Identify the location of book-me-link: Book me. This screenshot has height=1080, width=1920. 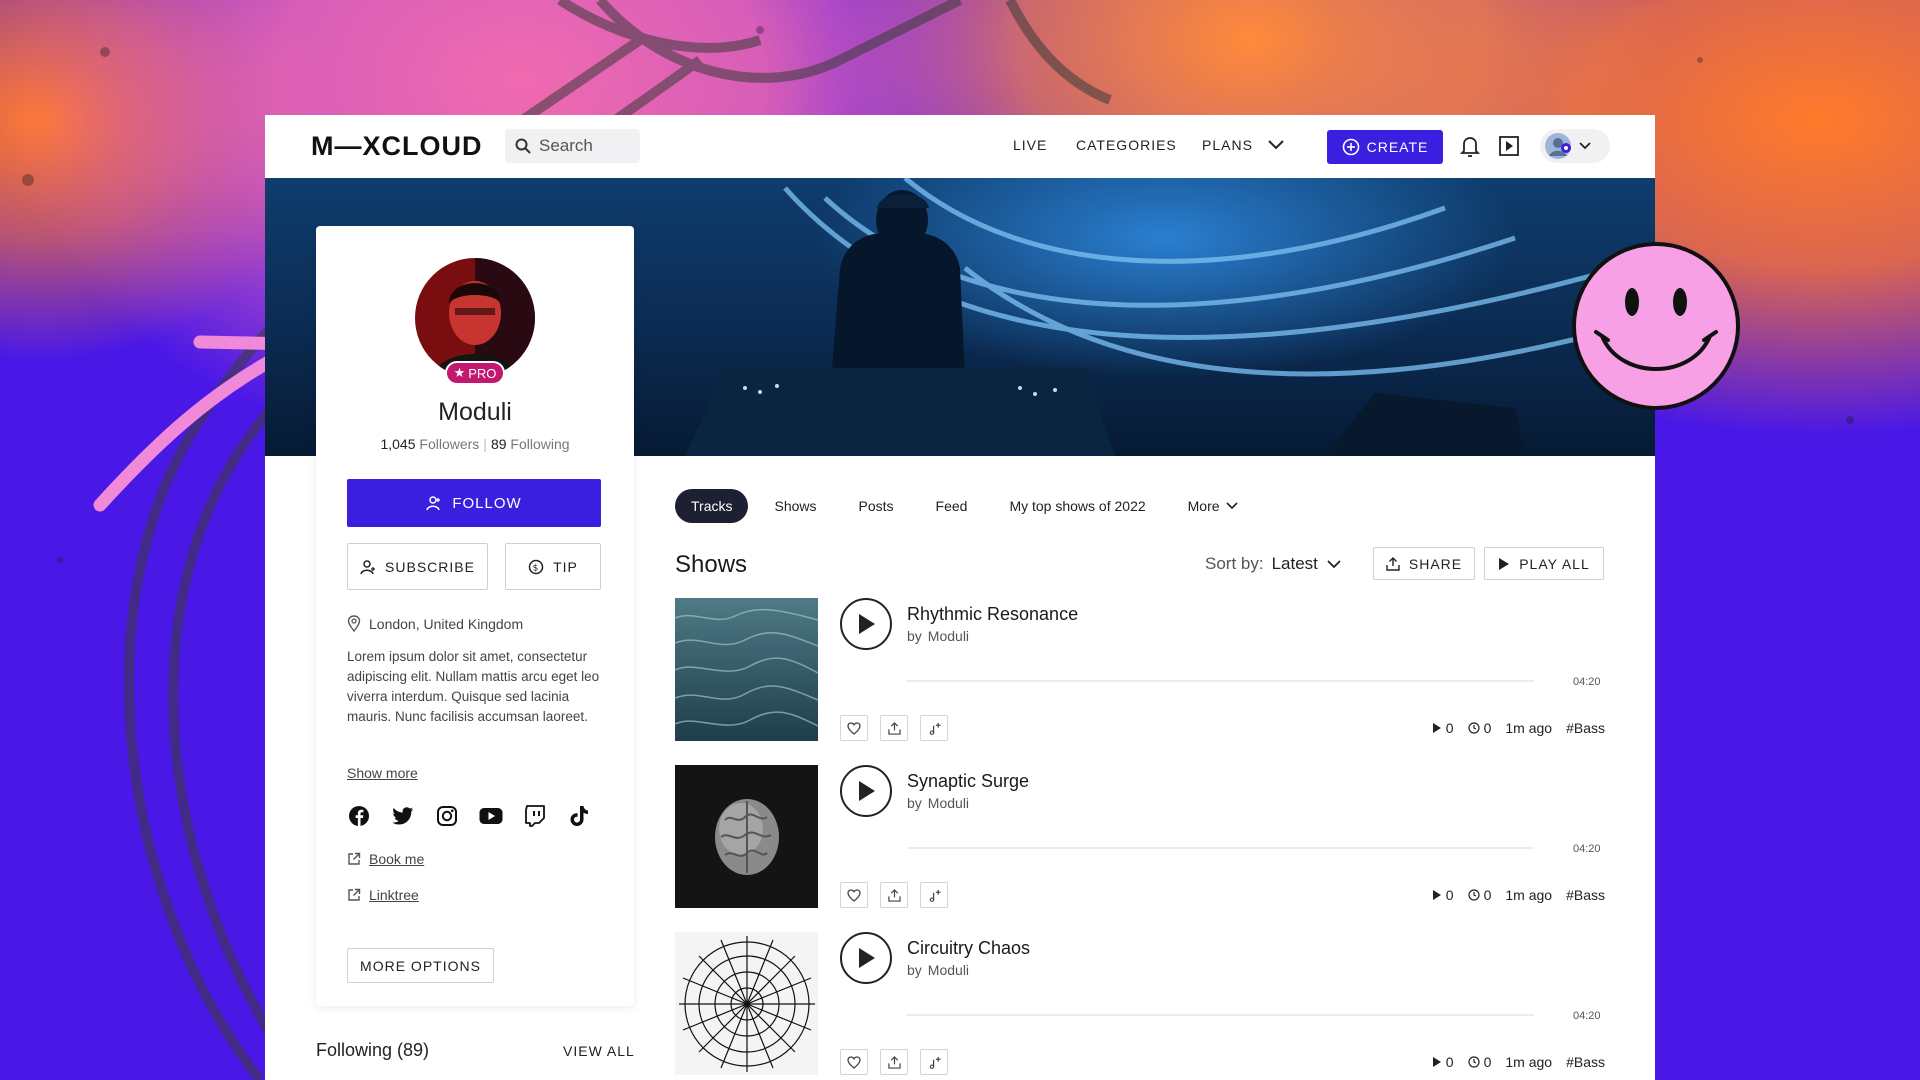
(385, 859).